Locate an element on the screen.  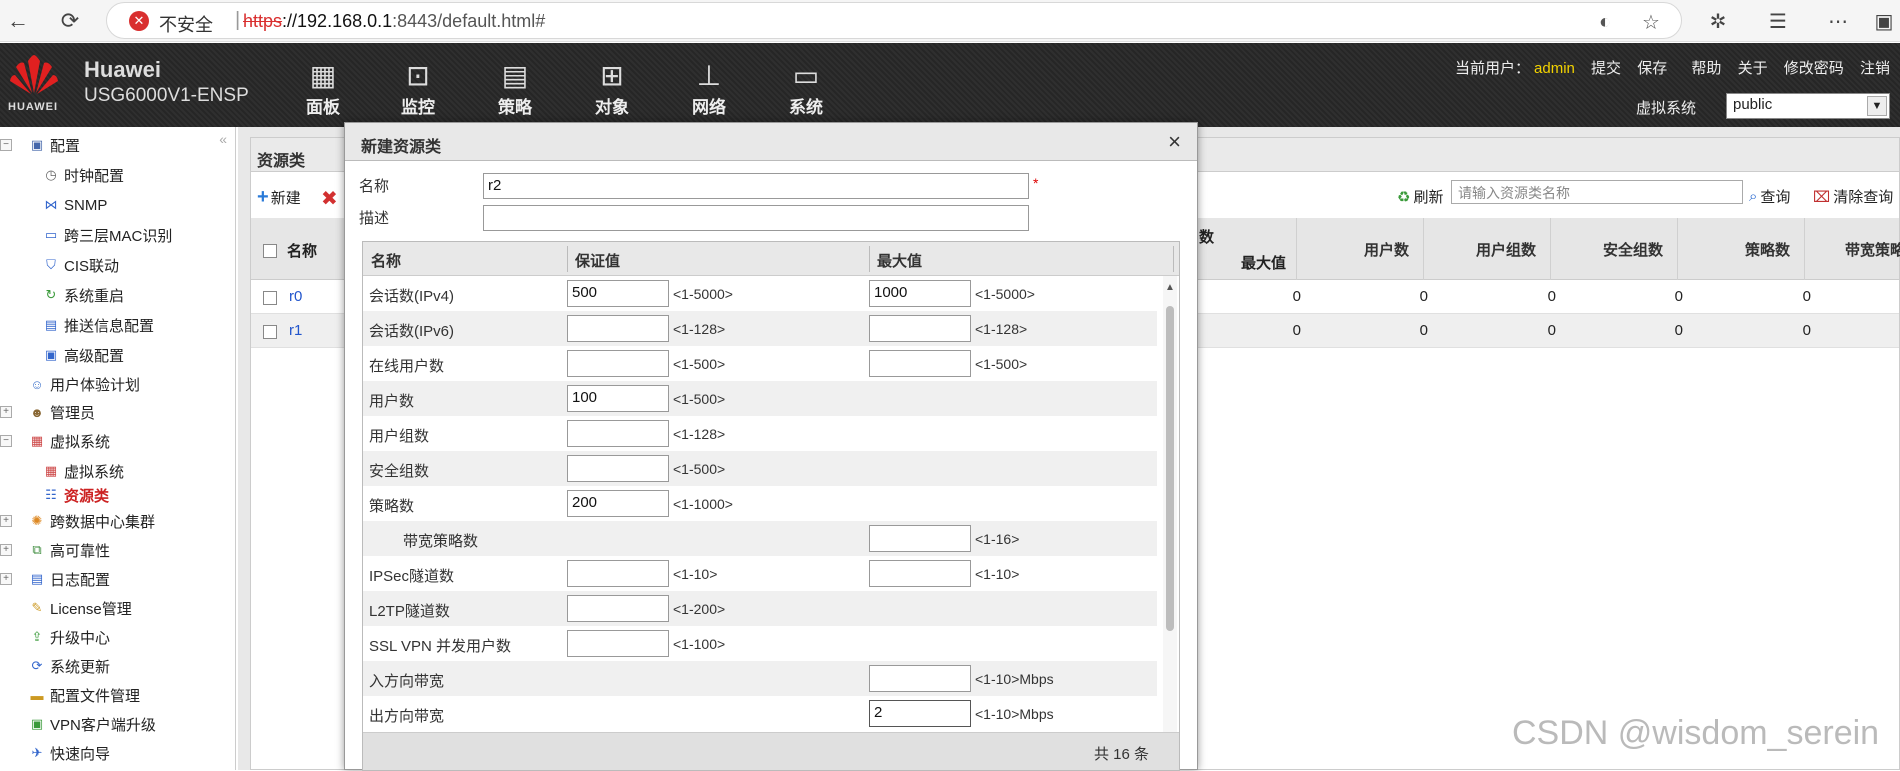
help-link: 帮助 is located at coordinates (1706, 68).